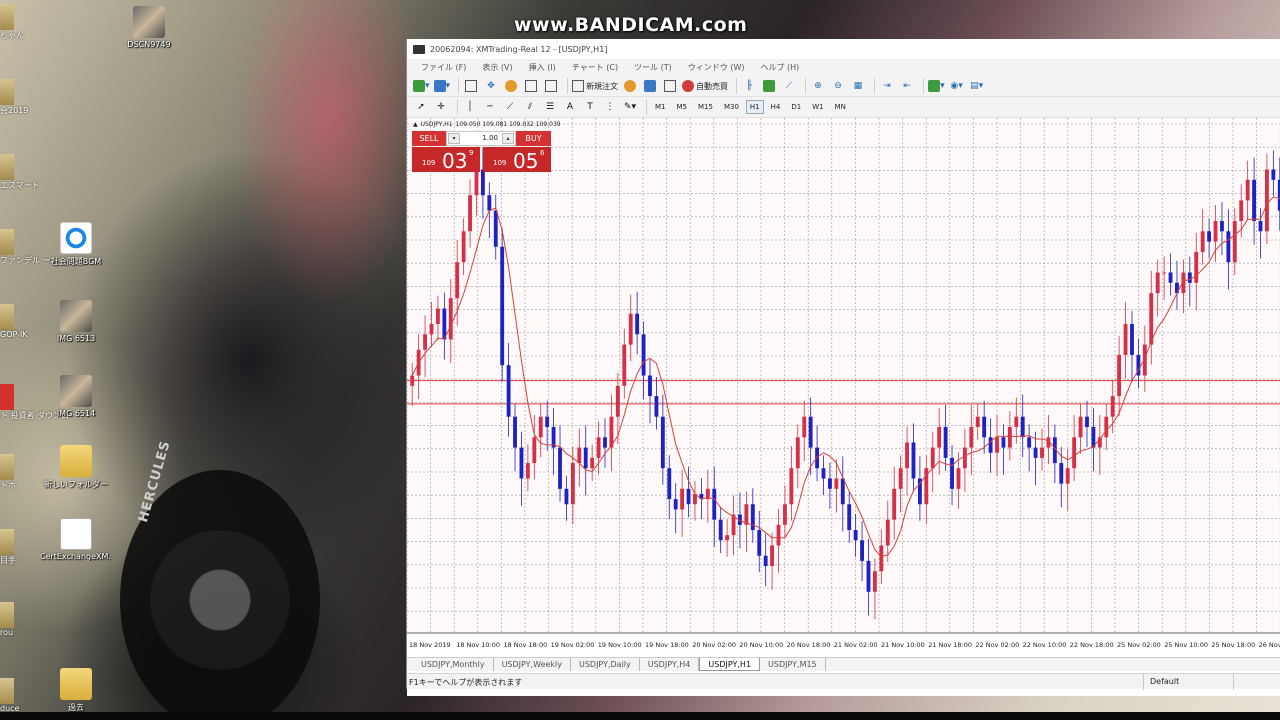 The width and height of the screenshot is (1280, 720). Describe the element at coordinates (429, 138) in the screenshot. I see `sell-button: SELL` at that location.